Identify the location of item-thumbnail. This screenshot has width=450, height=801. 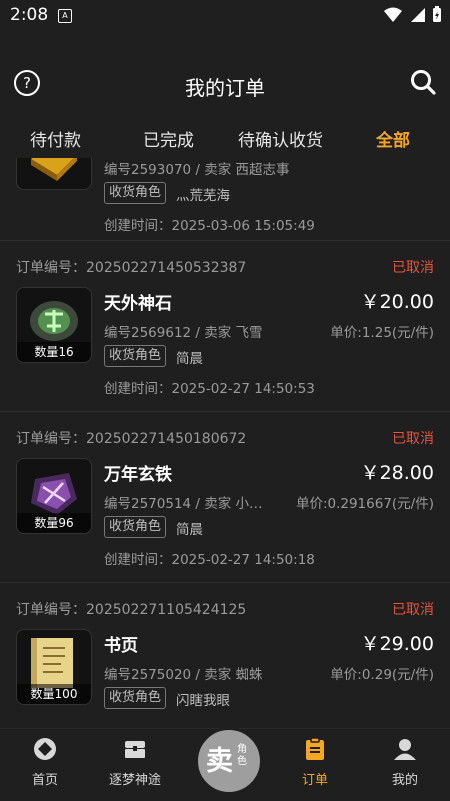
(54, 174).